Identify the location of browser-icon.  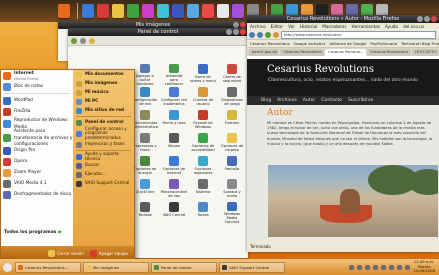
(178, 11).